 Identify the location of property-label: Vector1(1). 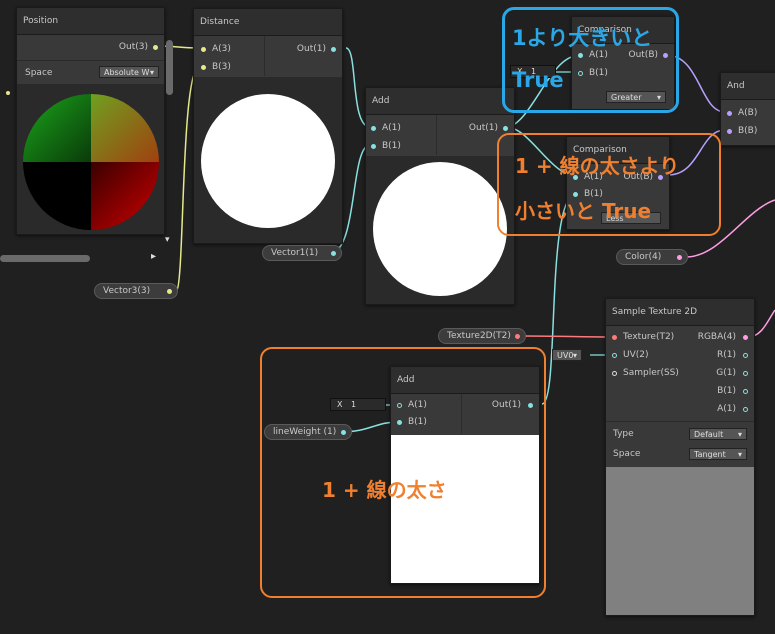
(295, 253).